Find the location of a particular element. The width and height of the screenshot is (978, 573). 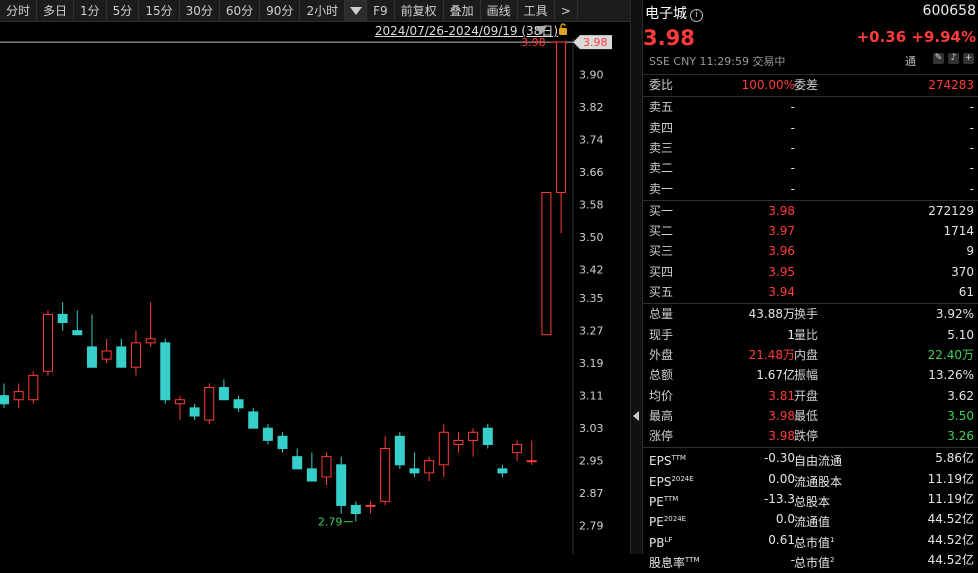

fund-row: PE2024E 0.0 流通值 44.52亿 is located at coordinates (810, 519).